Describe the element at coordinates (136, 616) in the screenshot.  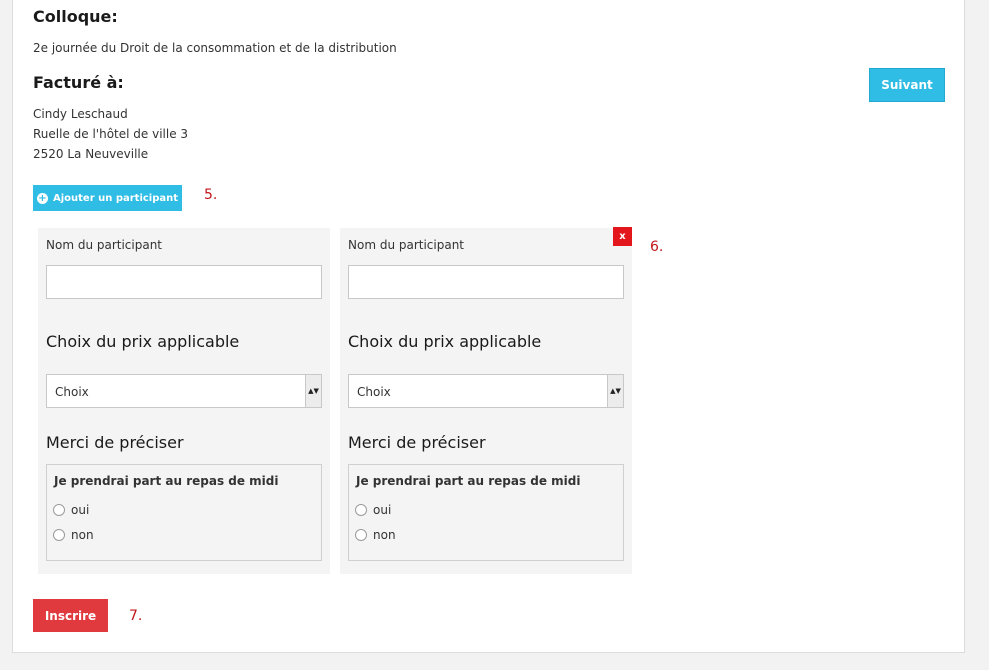
I see `annotation-7: 7.` at that location.